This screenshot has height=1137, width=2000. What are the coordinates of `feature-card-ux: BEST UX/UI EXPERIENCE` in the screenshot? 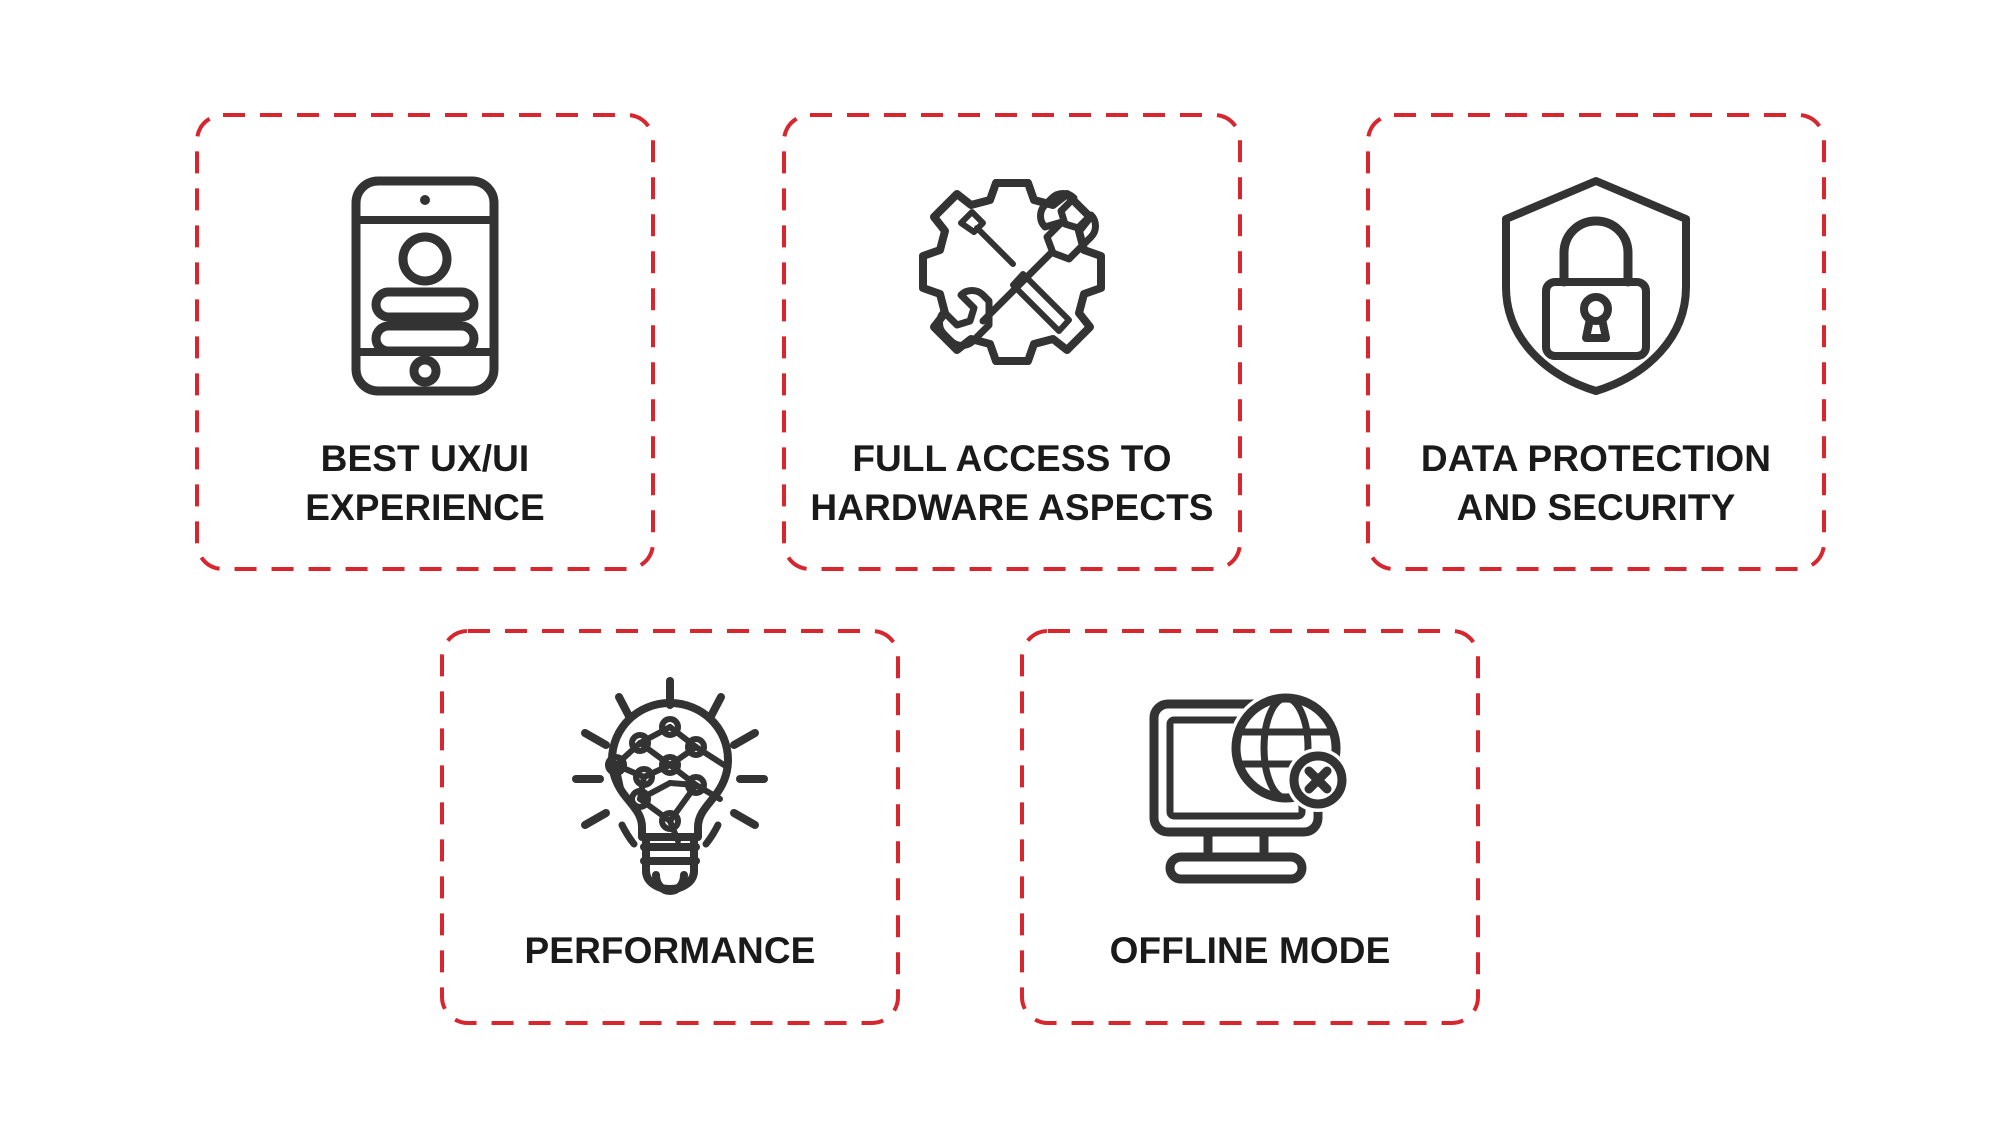 It's located at (425, 342).